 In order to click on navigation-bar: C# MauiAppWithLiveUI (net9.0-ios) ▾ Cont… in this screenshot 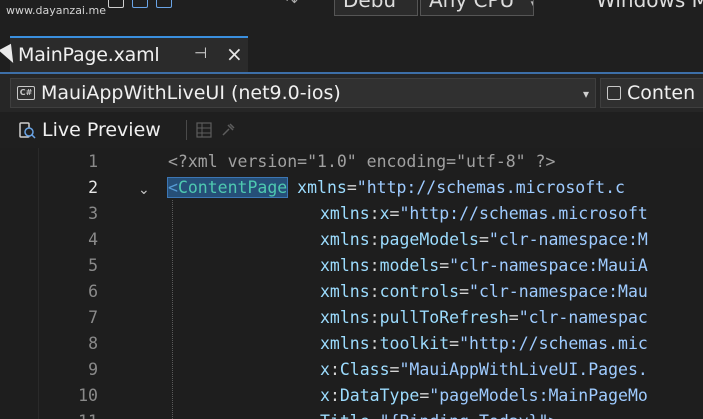, I will do `click(351, 93)`.